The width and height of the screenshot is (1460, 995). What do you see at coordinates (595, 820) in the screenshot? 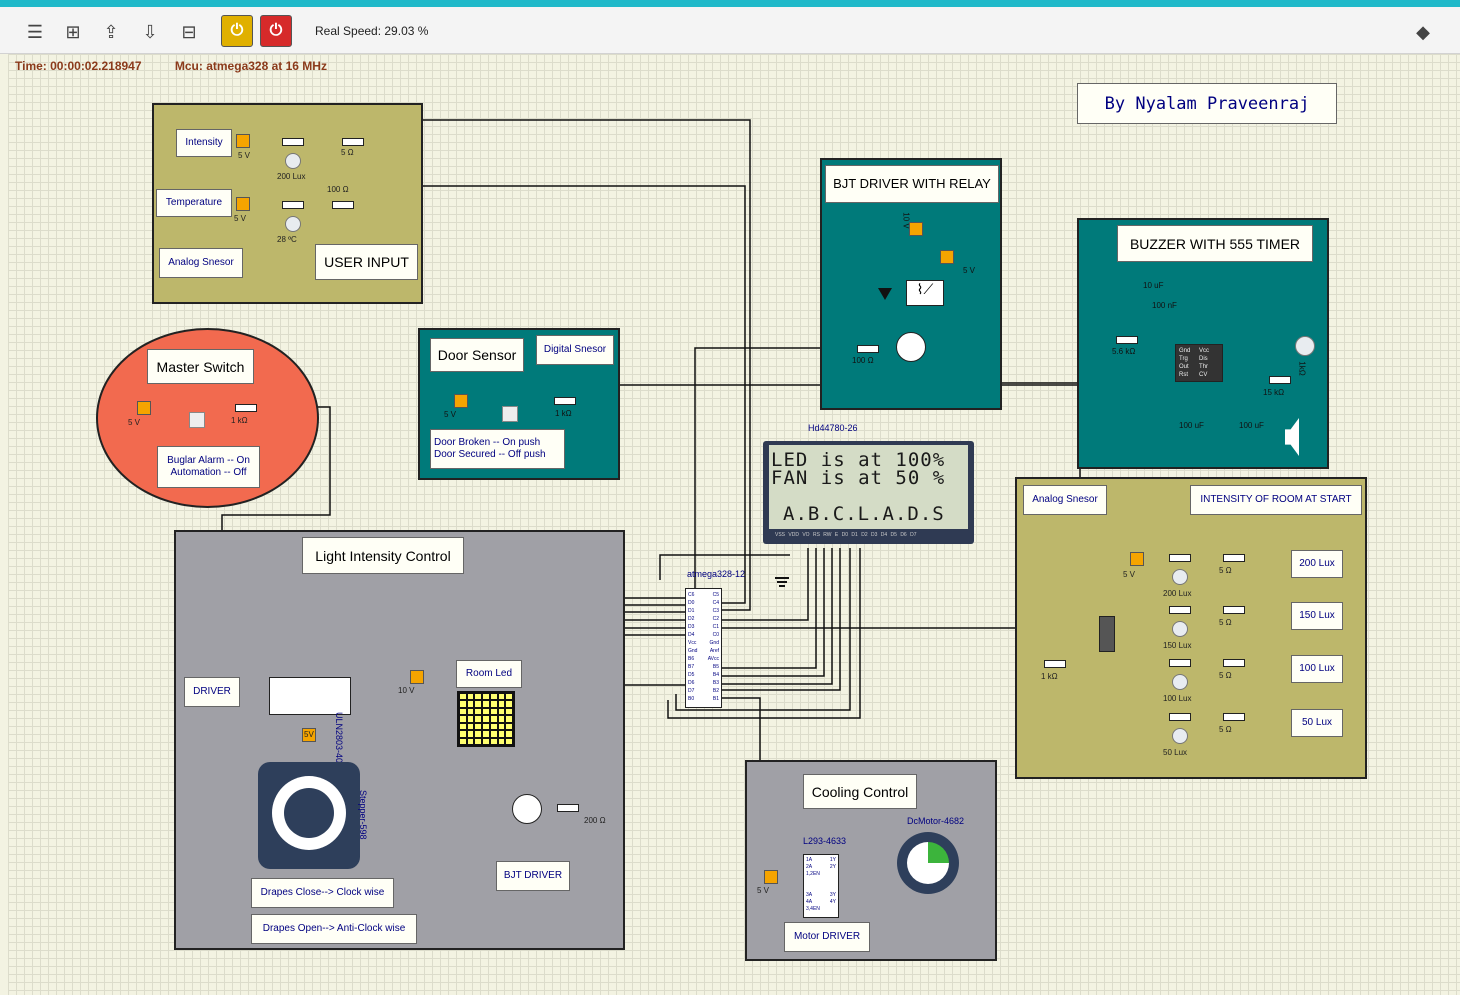
I see `resistor-value: 200 Ω` at bounding box center [595, 820].